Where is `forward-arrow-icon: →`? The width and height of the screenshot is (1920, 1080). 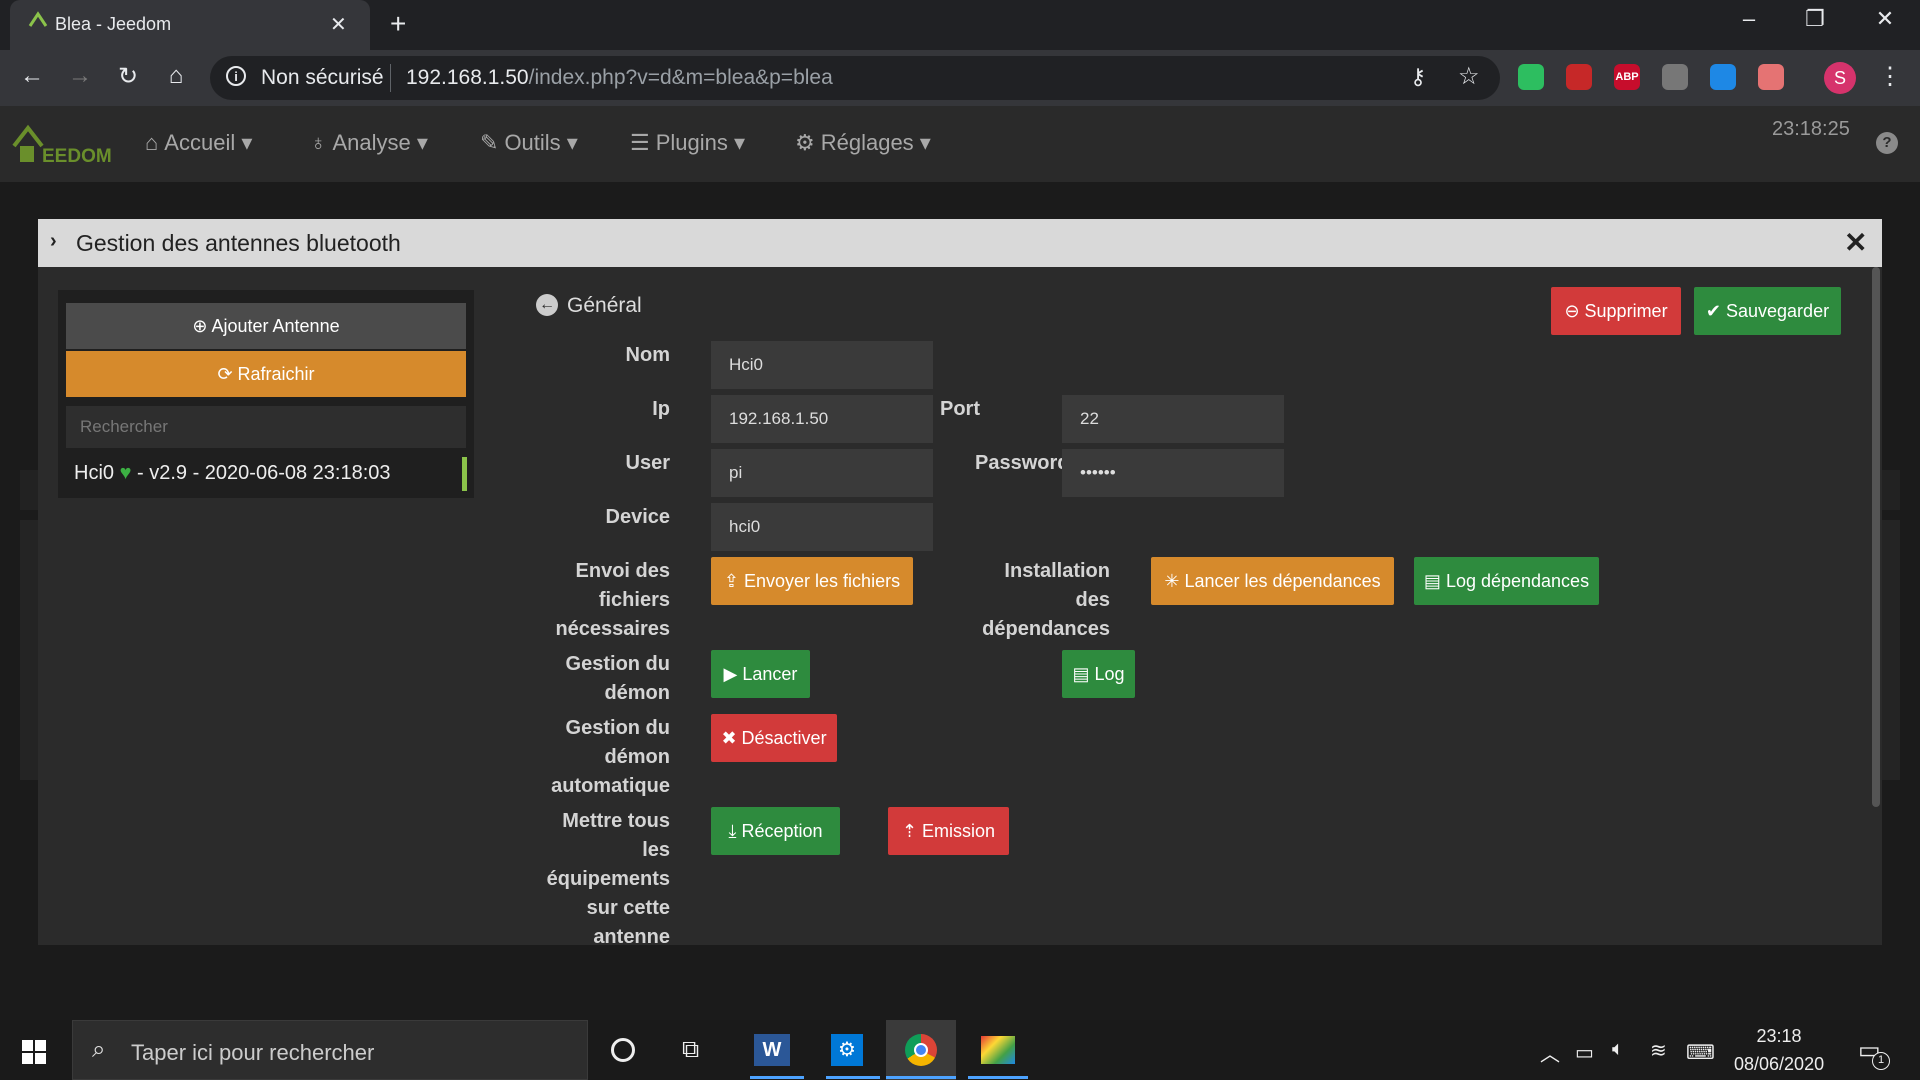
forward-arrow-icon: → is located at coordinates (80, 76).